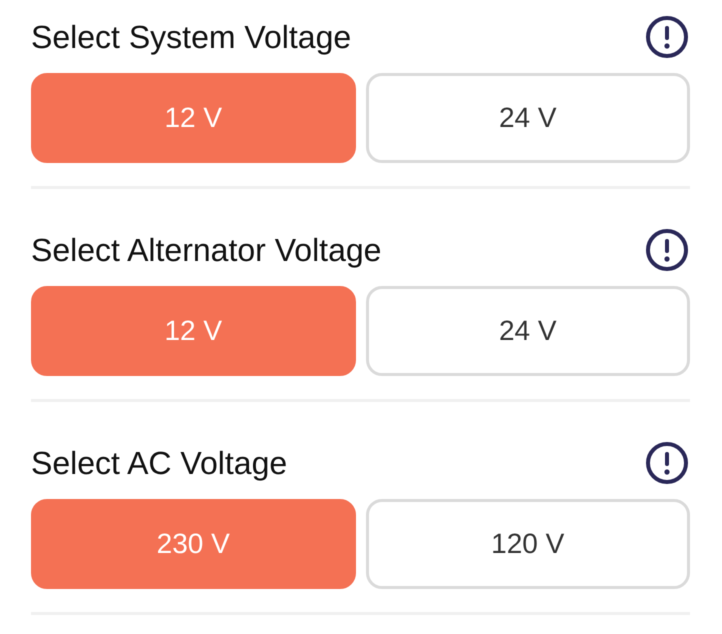 This screenshot has height=634, width=722. Describe the element at coordinates (206, 250) in the screenshot. I see `section-title: Select Alternator Voltage` at that location.